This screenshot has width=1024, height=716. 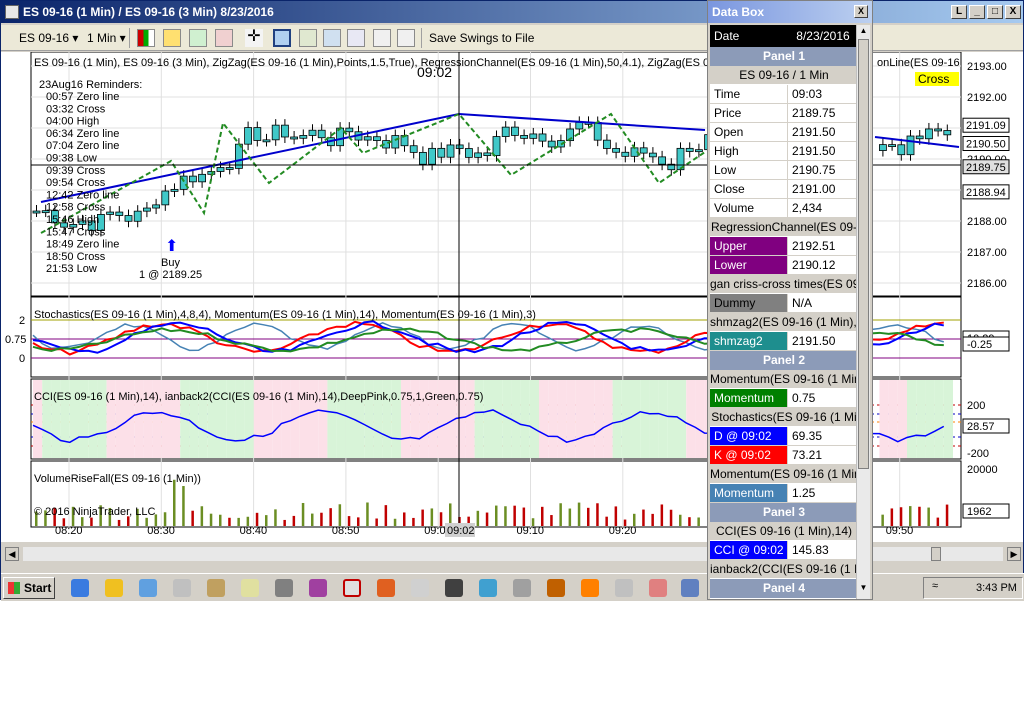 What do you see at coordinates (224, 38) in the screenshot?
I see `zoom-out-icon` at bounding box center [224, 38].